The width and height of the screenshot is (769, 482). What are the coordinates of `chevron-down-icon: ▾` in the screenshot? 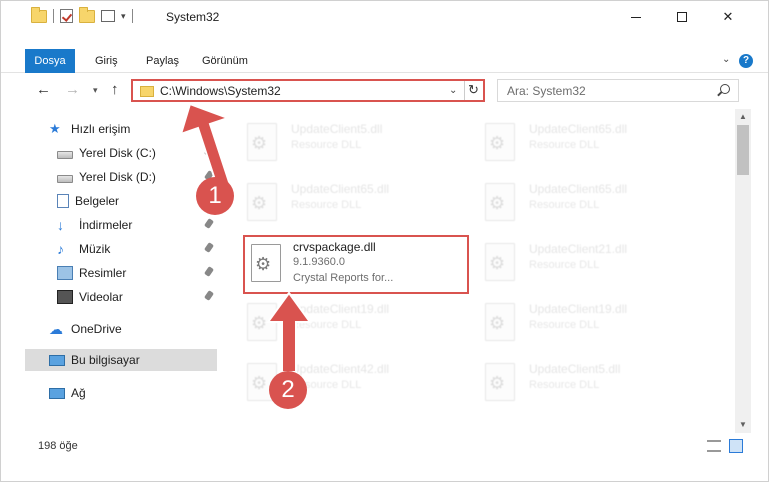 It's located at (123, 16).